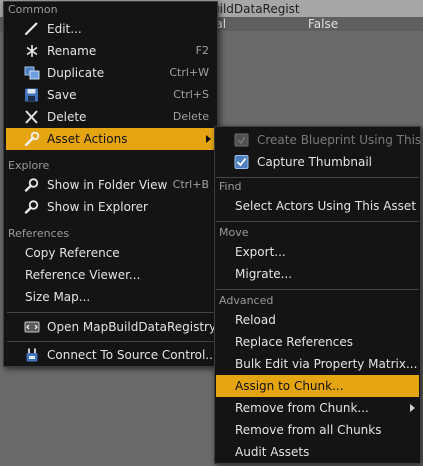 Image resolution: width=423 pixels, height=466 pixels. I want to click on menu-item-copy-reference: Copy Reference, so click(110, 253).